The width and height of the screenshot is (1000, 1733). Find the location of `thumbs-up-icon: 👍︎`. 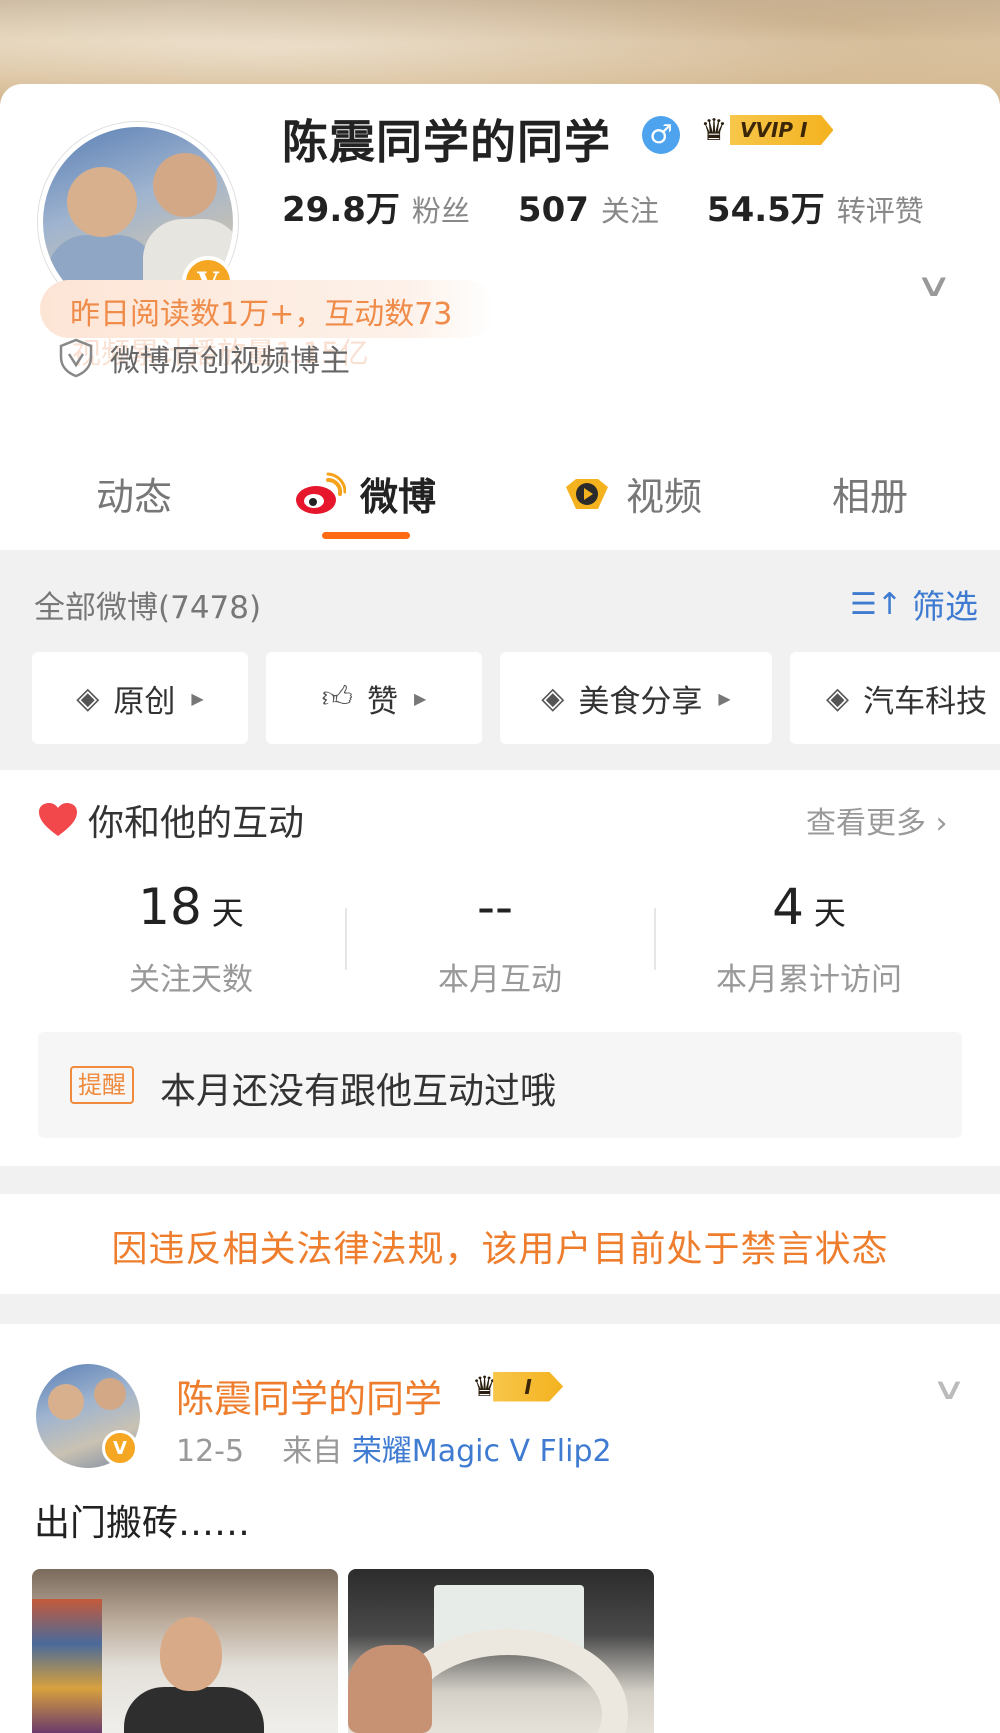

thumbs-up-icon: 👍︎ is located at coordinates (337, 697).